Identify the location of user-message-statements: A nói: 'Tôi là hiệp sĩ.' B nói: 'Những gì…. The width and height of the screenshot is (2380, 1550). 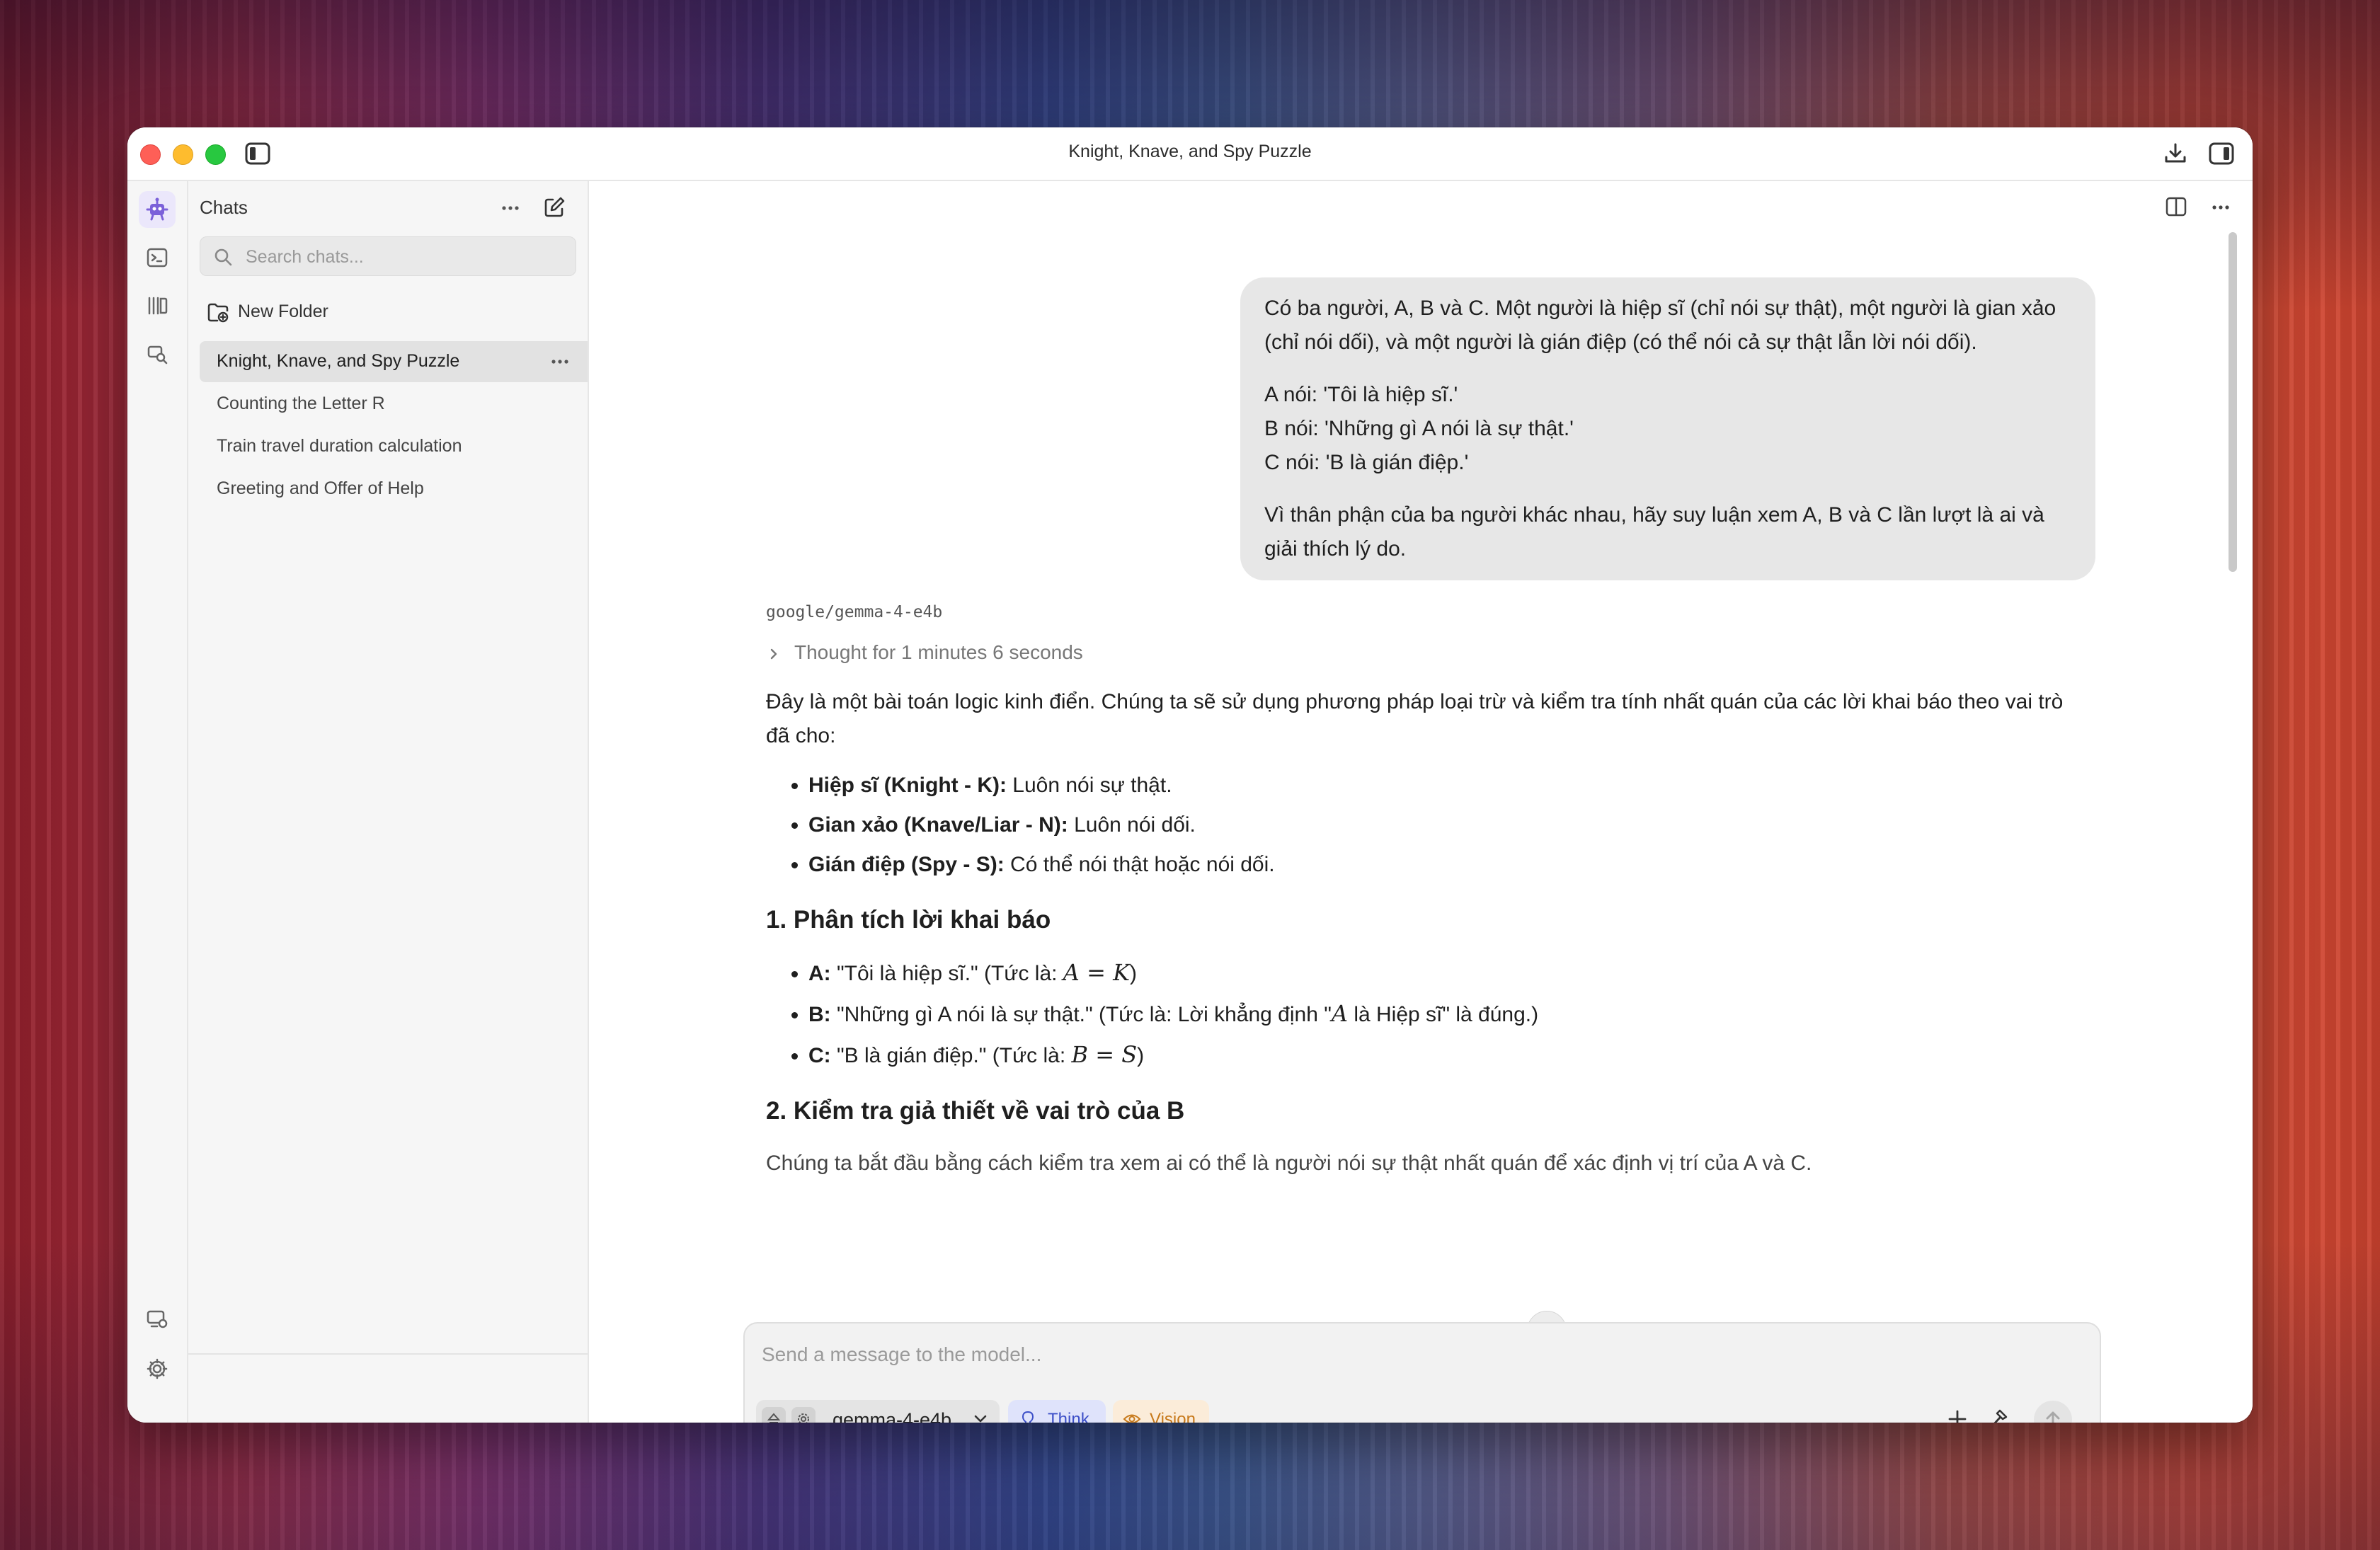
(1668, 429).